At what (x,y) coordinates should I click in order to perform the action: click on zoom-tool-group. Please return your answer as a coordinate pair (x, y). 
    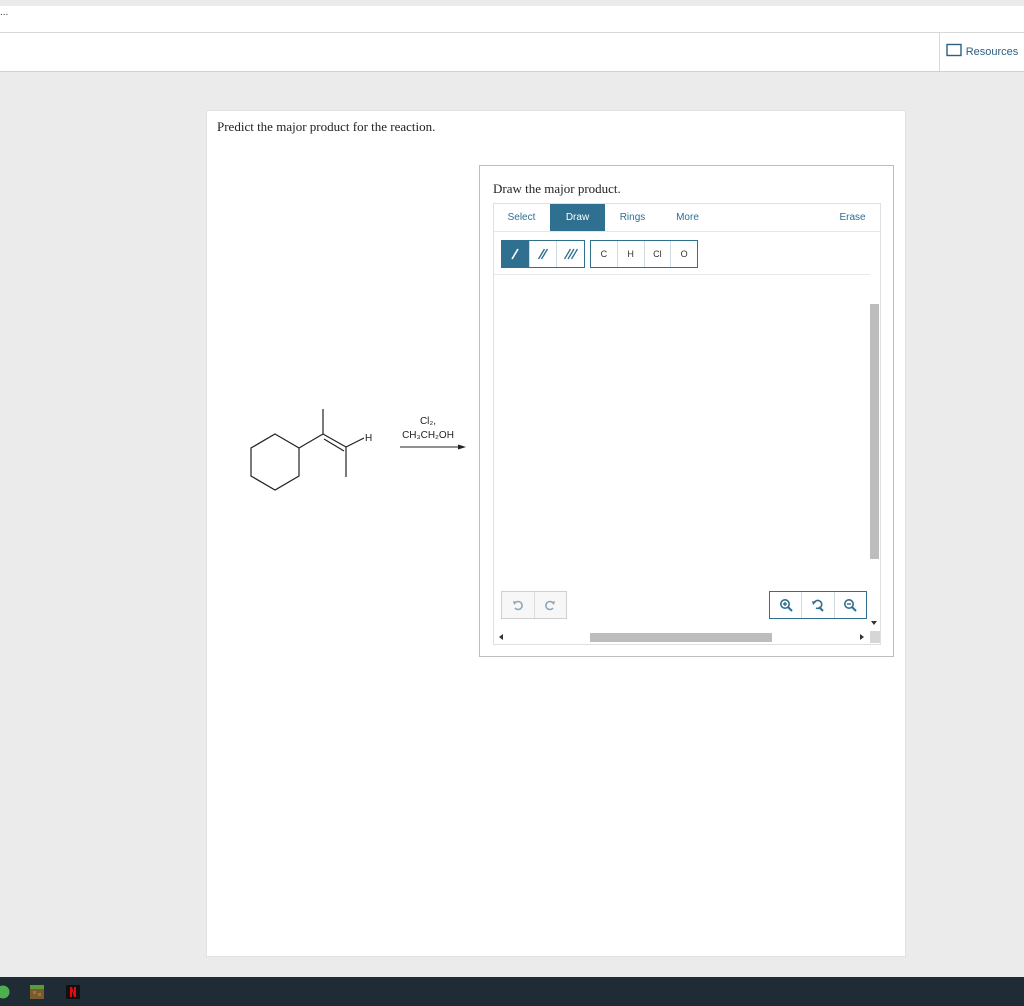
    Looking at the image, I should click on (818, 605).